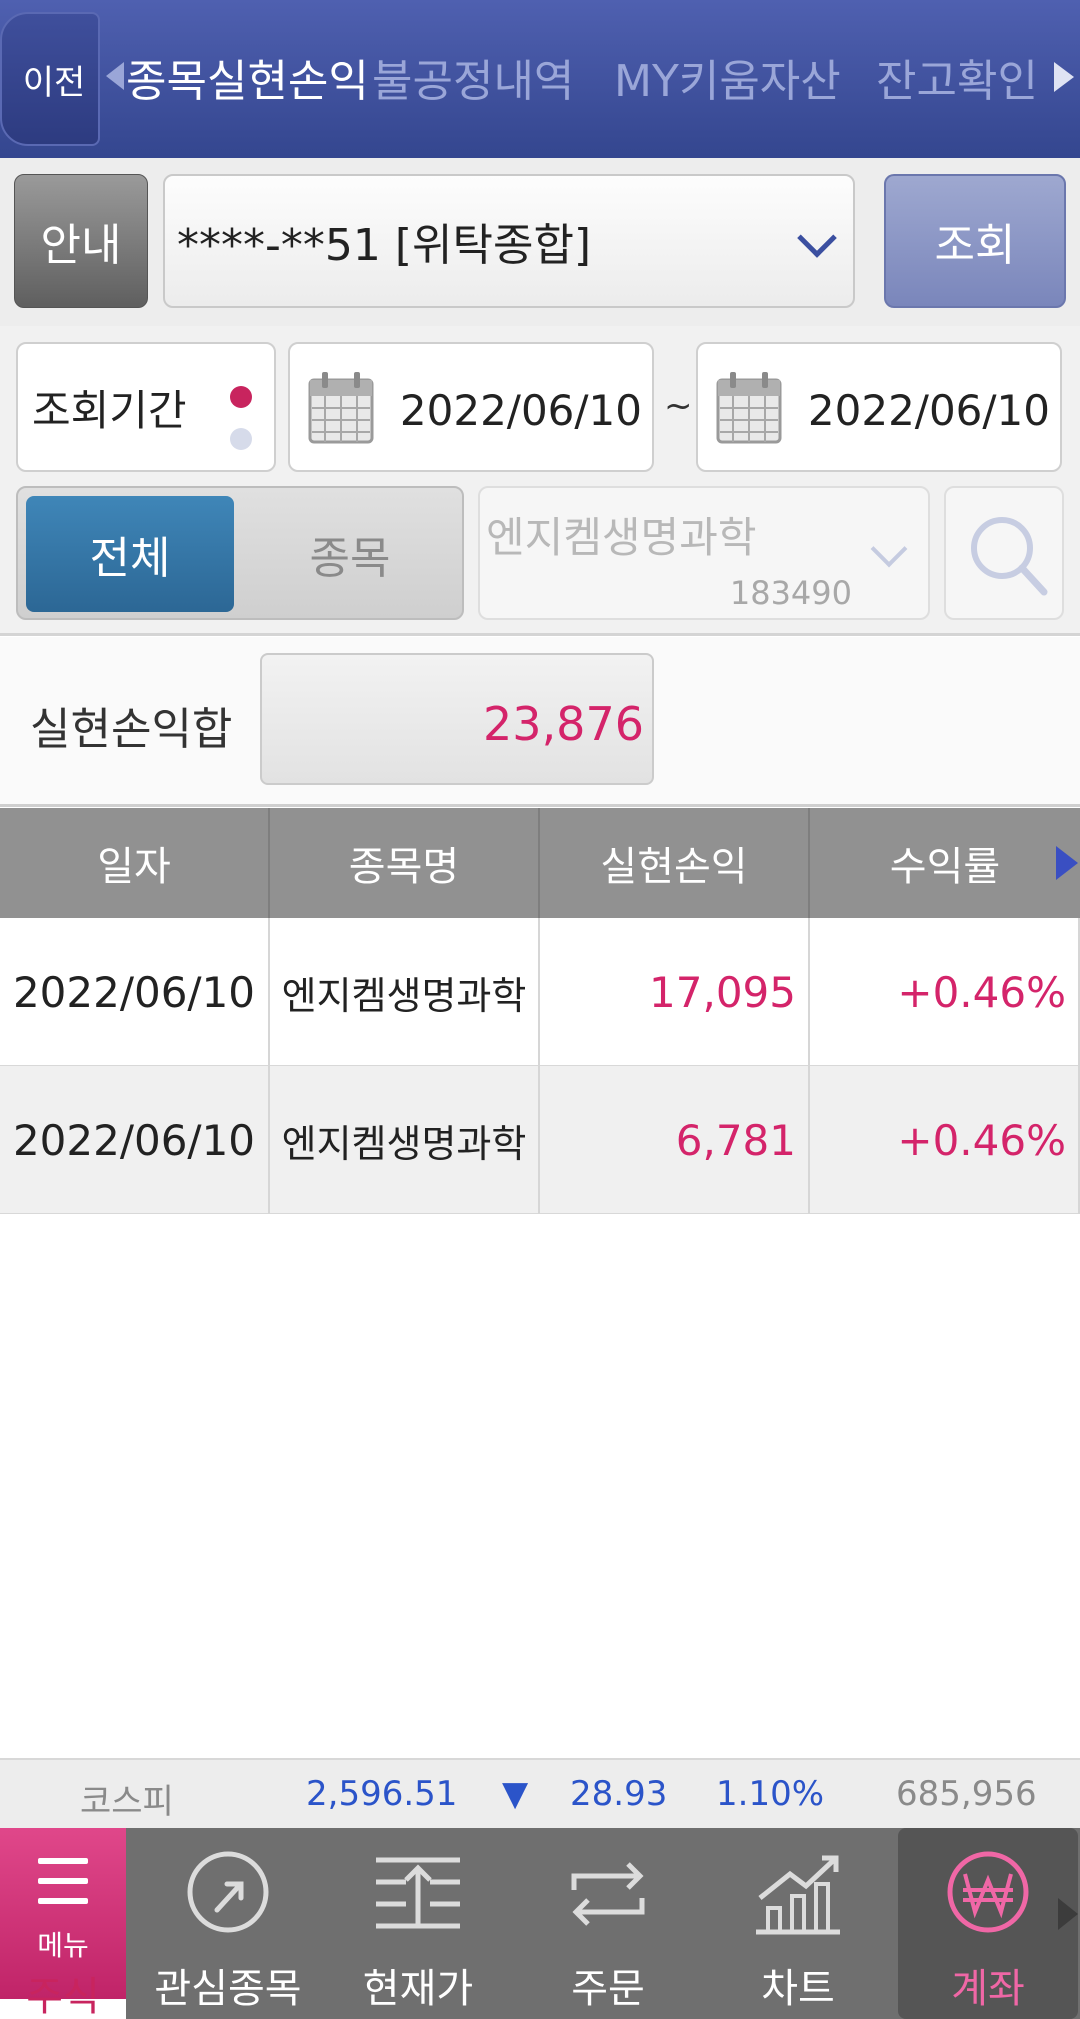  I want to click on tab-realized-profit: 종목실현손익, so click(247, 77).